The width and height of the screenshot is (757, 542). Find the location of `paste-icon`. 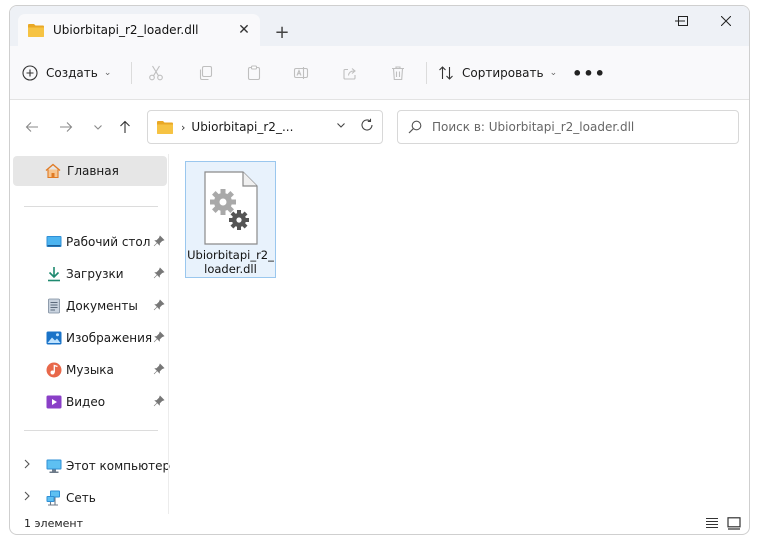

paste-icon is located at coordinates (254, 73).